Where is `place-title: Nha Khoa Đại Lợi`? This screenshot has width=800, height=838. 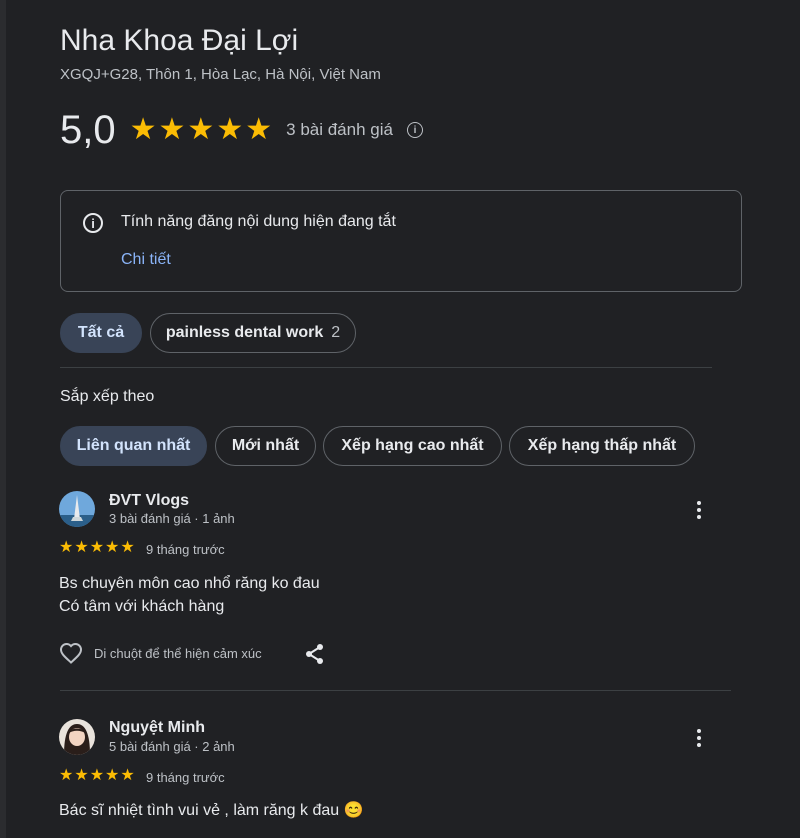
place-title: Nha Khoa Đại Lợi is located at coordinates (179, 40).